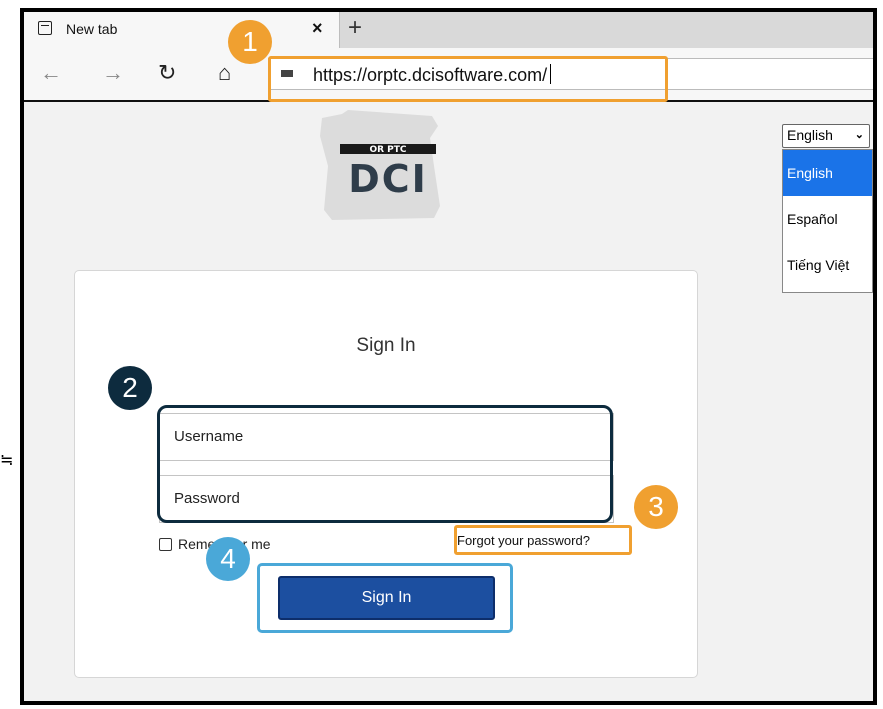  I want to click on sign-in-heading: Sign In, so click(386, 345).